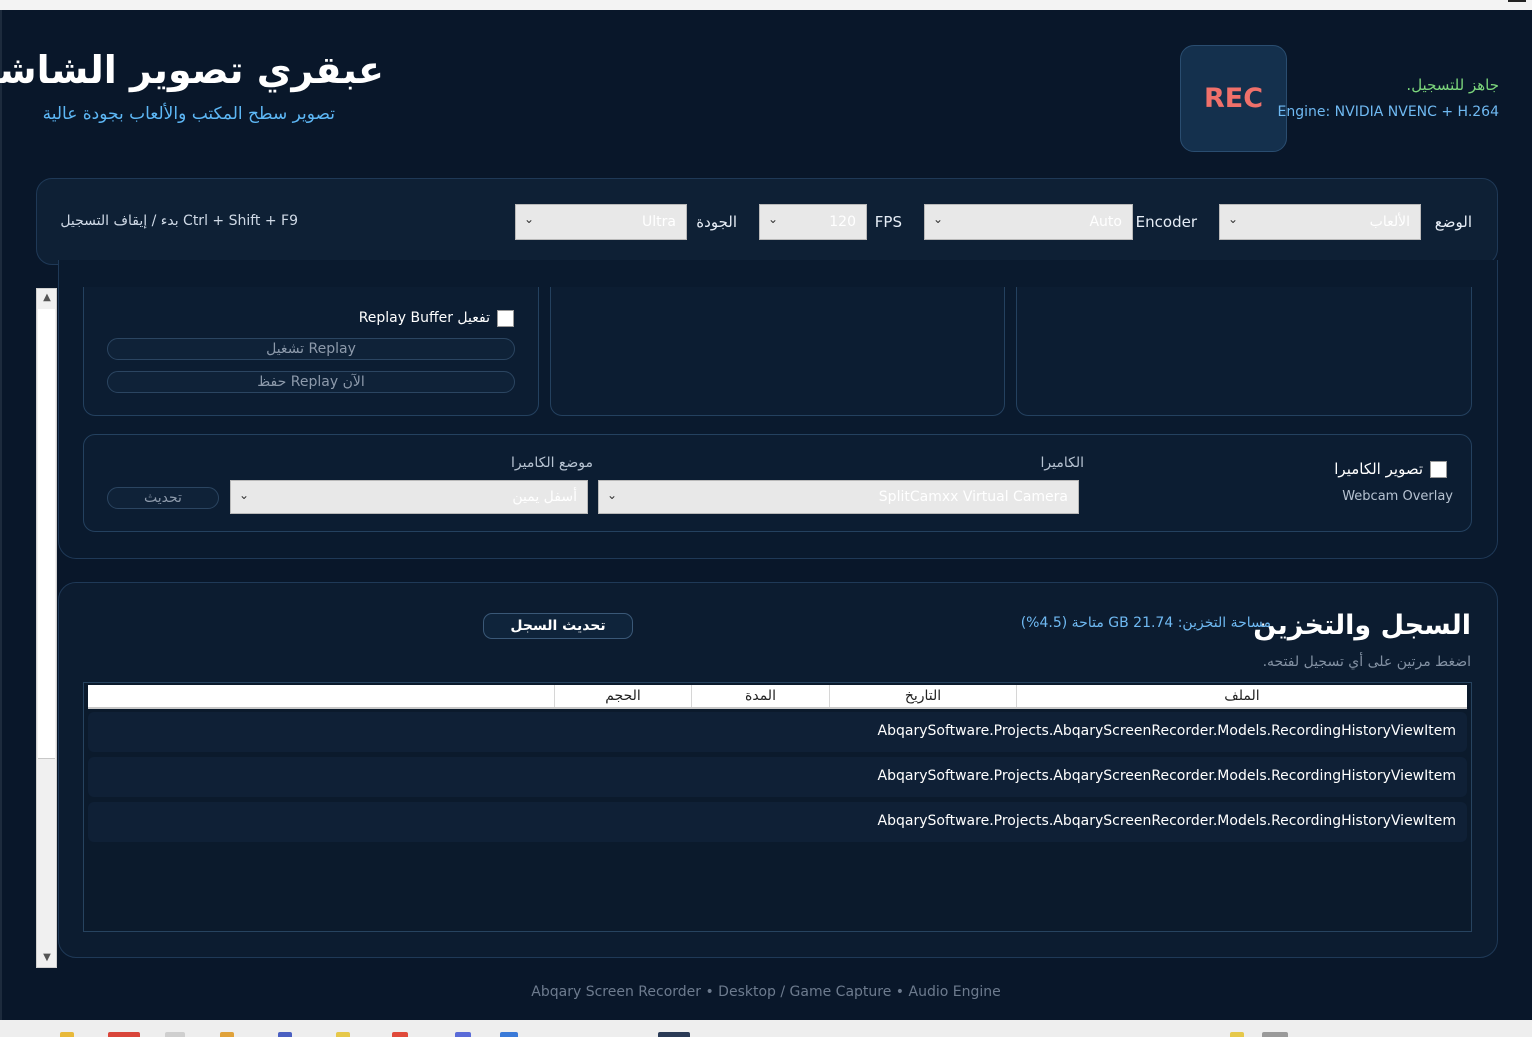  Describe the element at coordinates (1320, 222) in the screenshot. I see `mode-select: الألعاب ⌄` at that location.